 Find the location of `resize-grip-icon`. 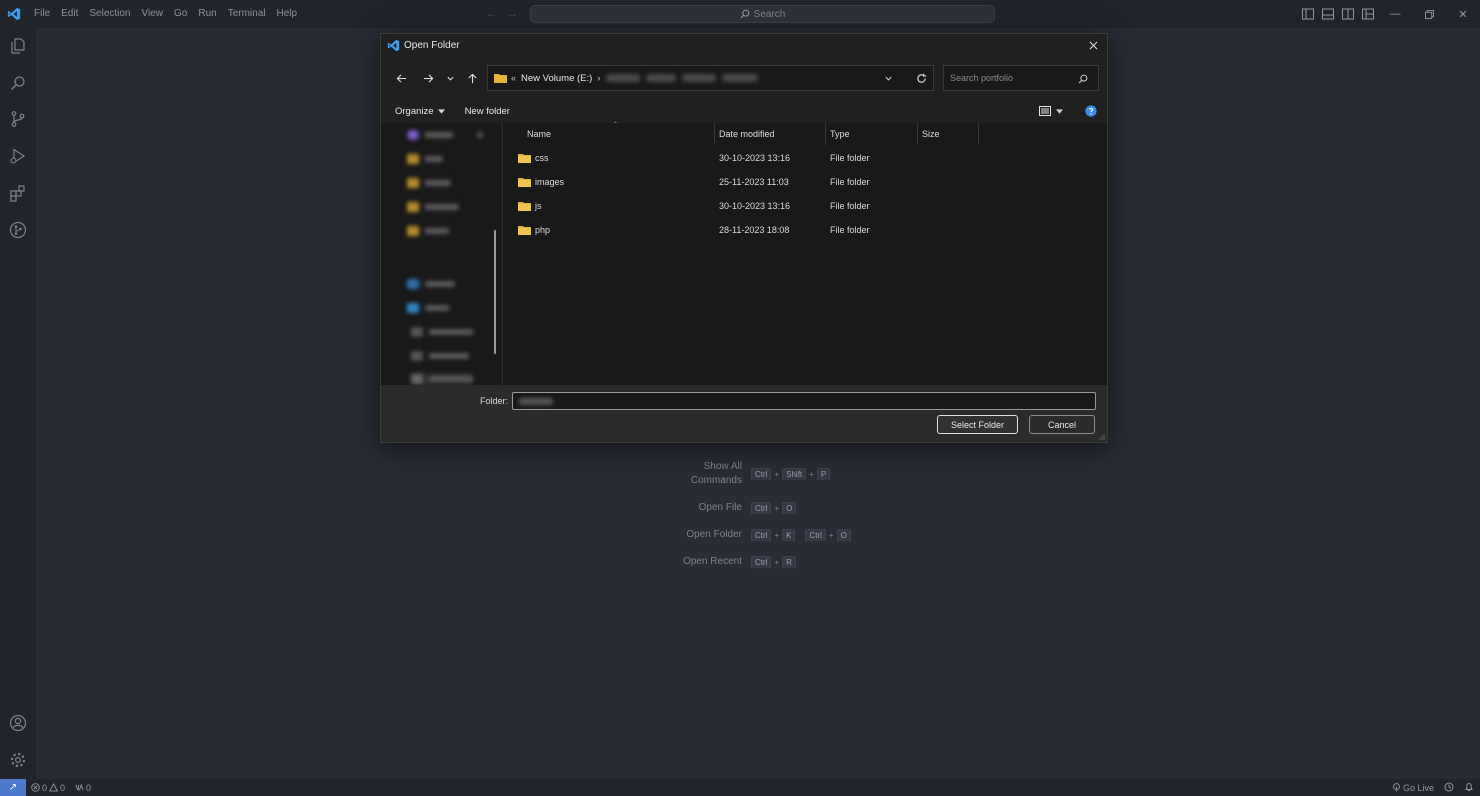

resize-grip-icon is located at coordinates (1102, 437).